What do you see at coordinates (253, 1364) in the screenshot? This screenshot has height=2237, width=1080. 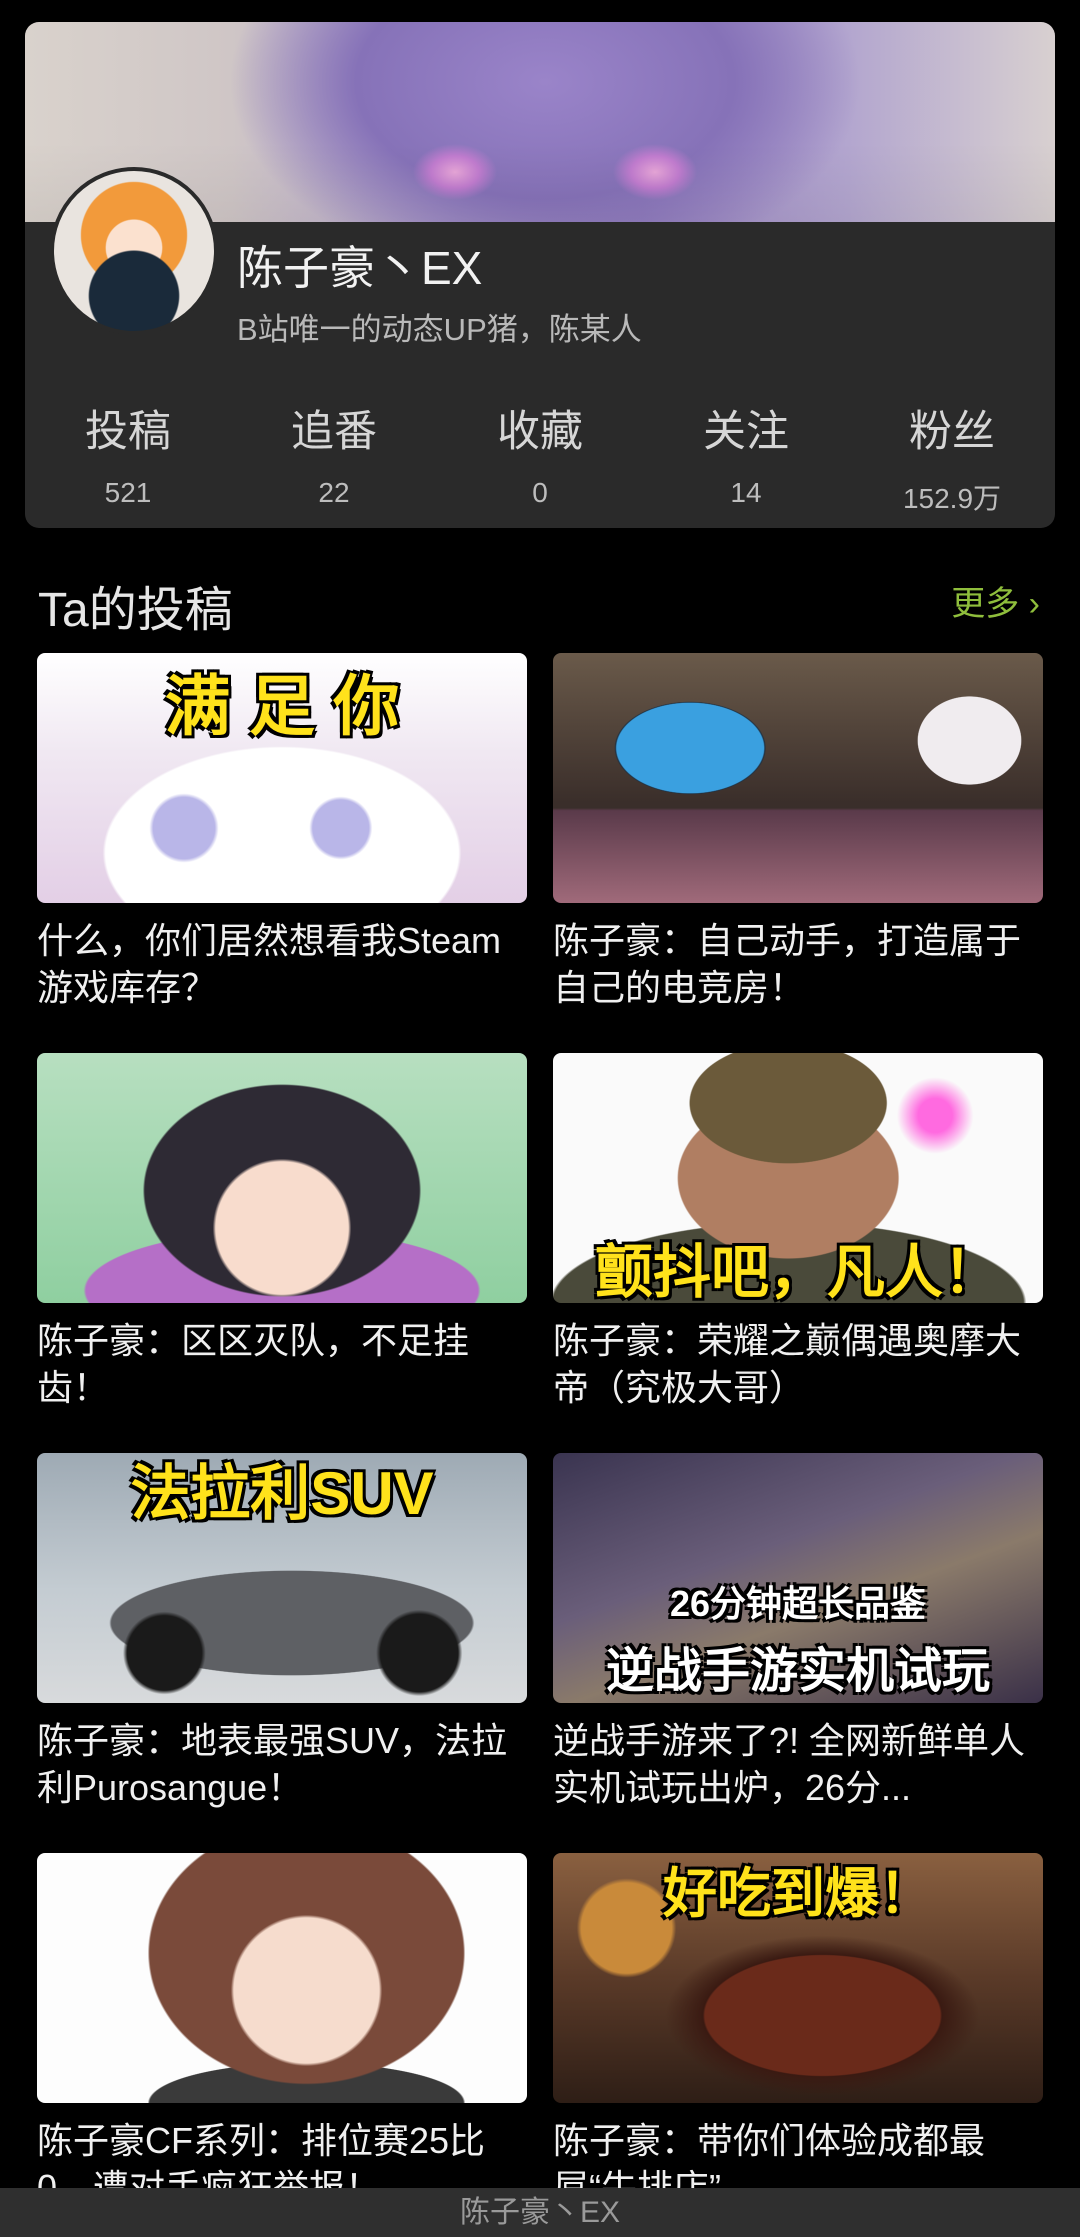 I see `video-title: 陈子豪：区区灭队，不足挂齿！` at bounding box center [253, 1364].